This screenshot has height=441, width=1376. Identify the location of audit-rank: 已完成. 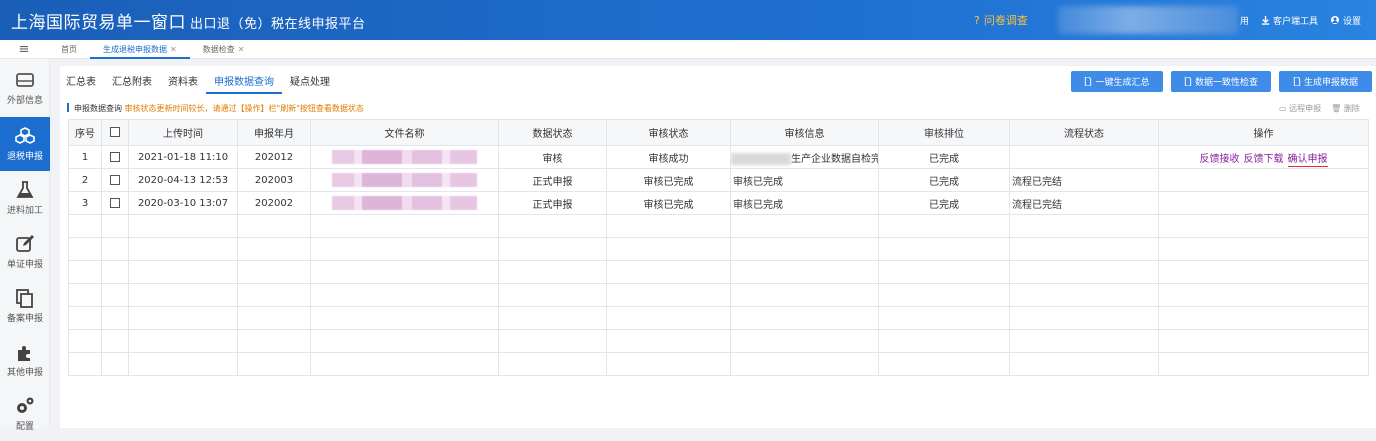
(944, 180).